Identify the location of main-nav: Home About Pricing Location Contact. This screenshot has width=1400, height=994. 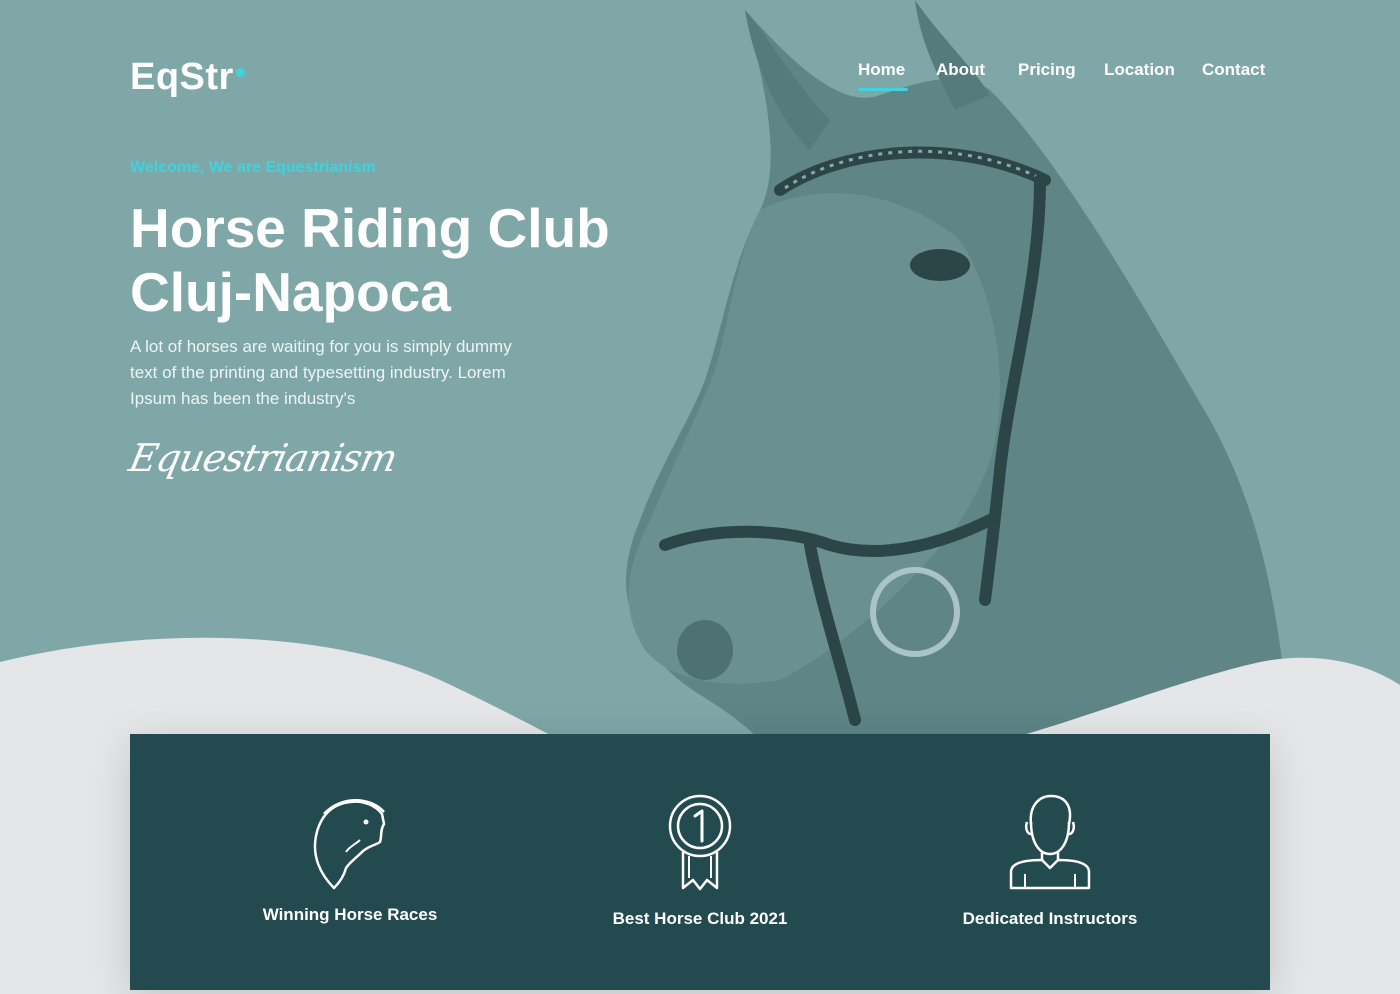
(700, 80).